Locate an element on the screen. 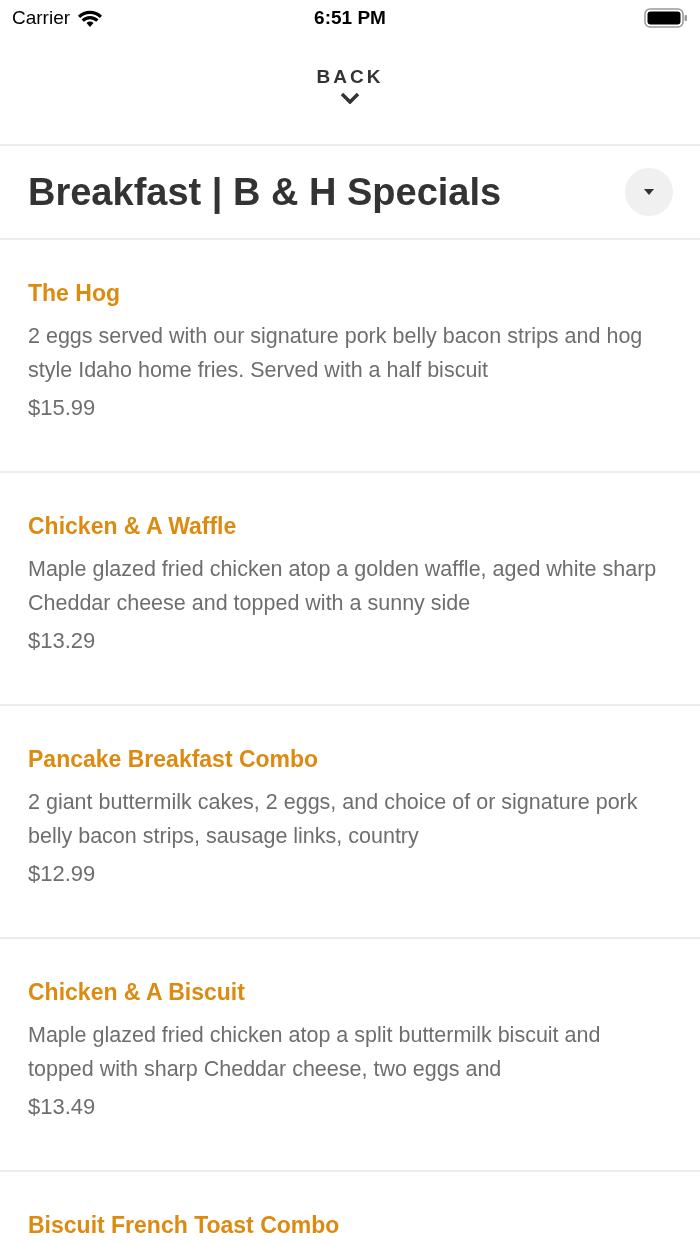  chevron-down-icon is located at coordinates (350, 98).